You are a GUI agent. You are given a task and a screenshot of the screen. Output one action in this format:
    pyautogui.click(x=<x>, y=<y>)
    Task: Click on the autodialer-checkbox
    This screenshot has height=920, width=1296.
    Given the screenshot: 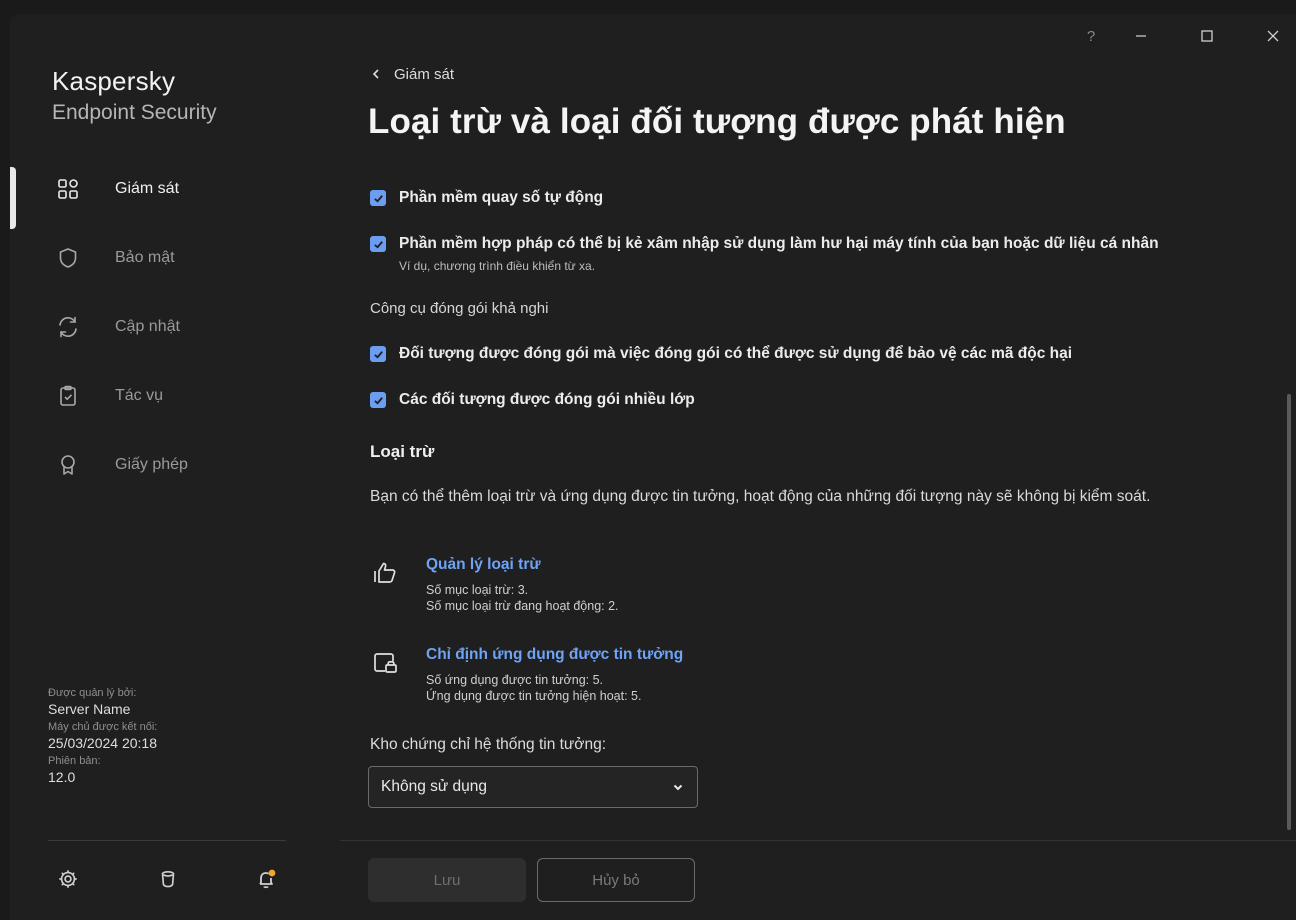 What is the action you would take?
    pyautogui.click(x=378, y=198)
    